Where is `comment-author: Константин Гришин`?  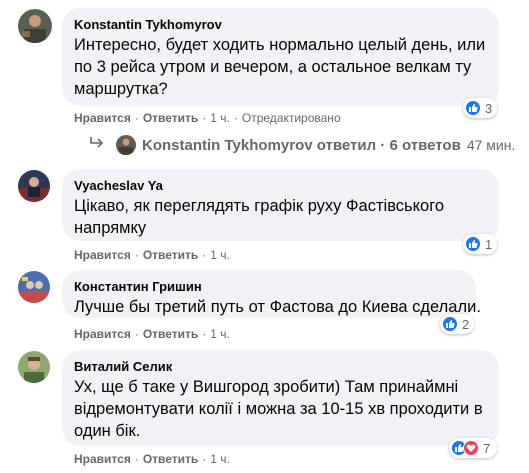
comment-author: Константин Гришин is located at coordinates (269, 286).